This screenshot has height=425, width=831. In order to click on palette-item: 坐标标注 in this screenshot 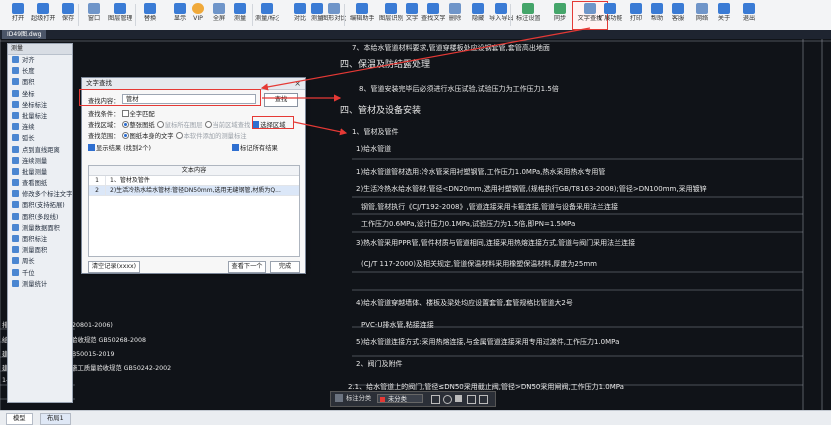, I will do `click(40, 105)`.